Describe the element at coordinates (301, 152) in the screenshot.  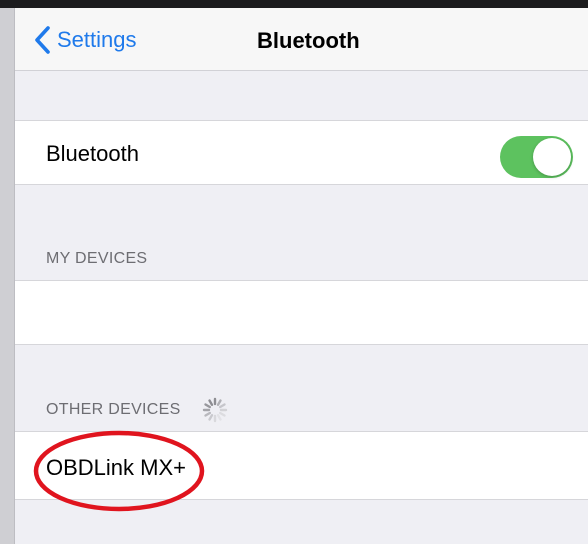
I see `bluetooth-toggle-row: Bluetooth` at that location.